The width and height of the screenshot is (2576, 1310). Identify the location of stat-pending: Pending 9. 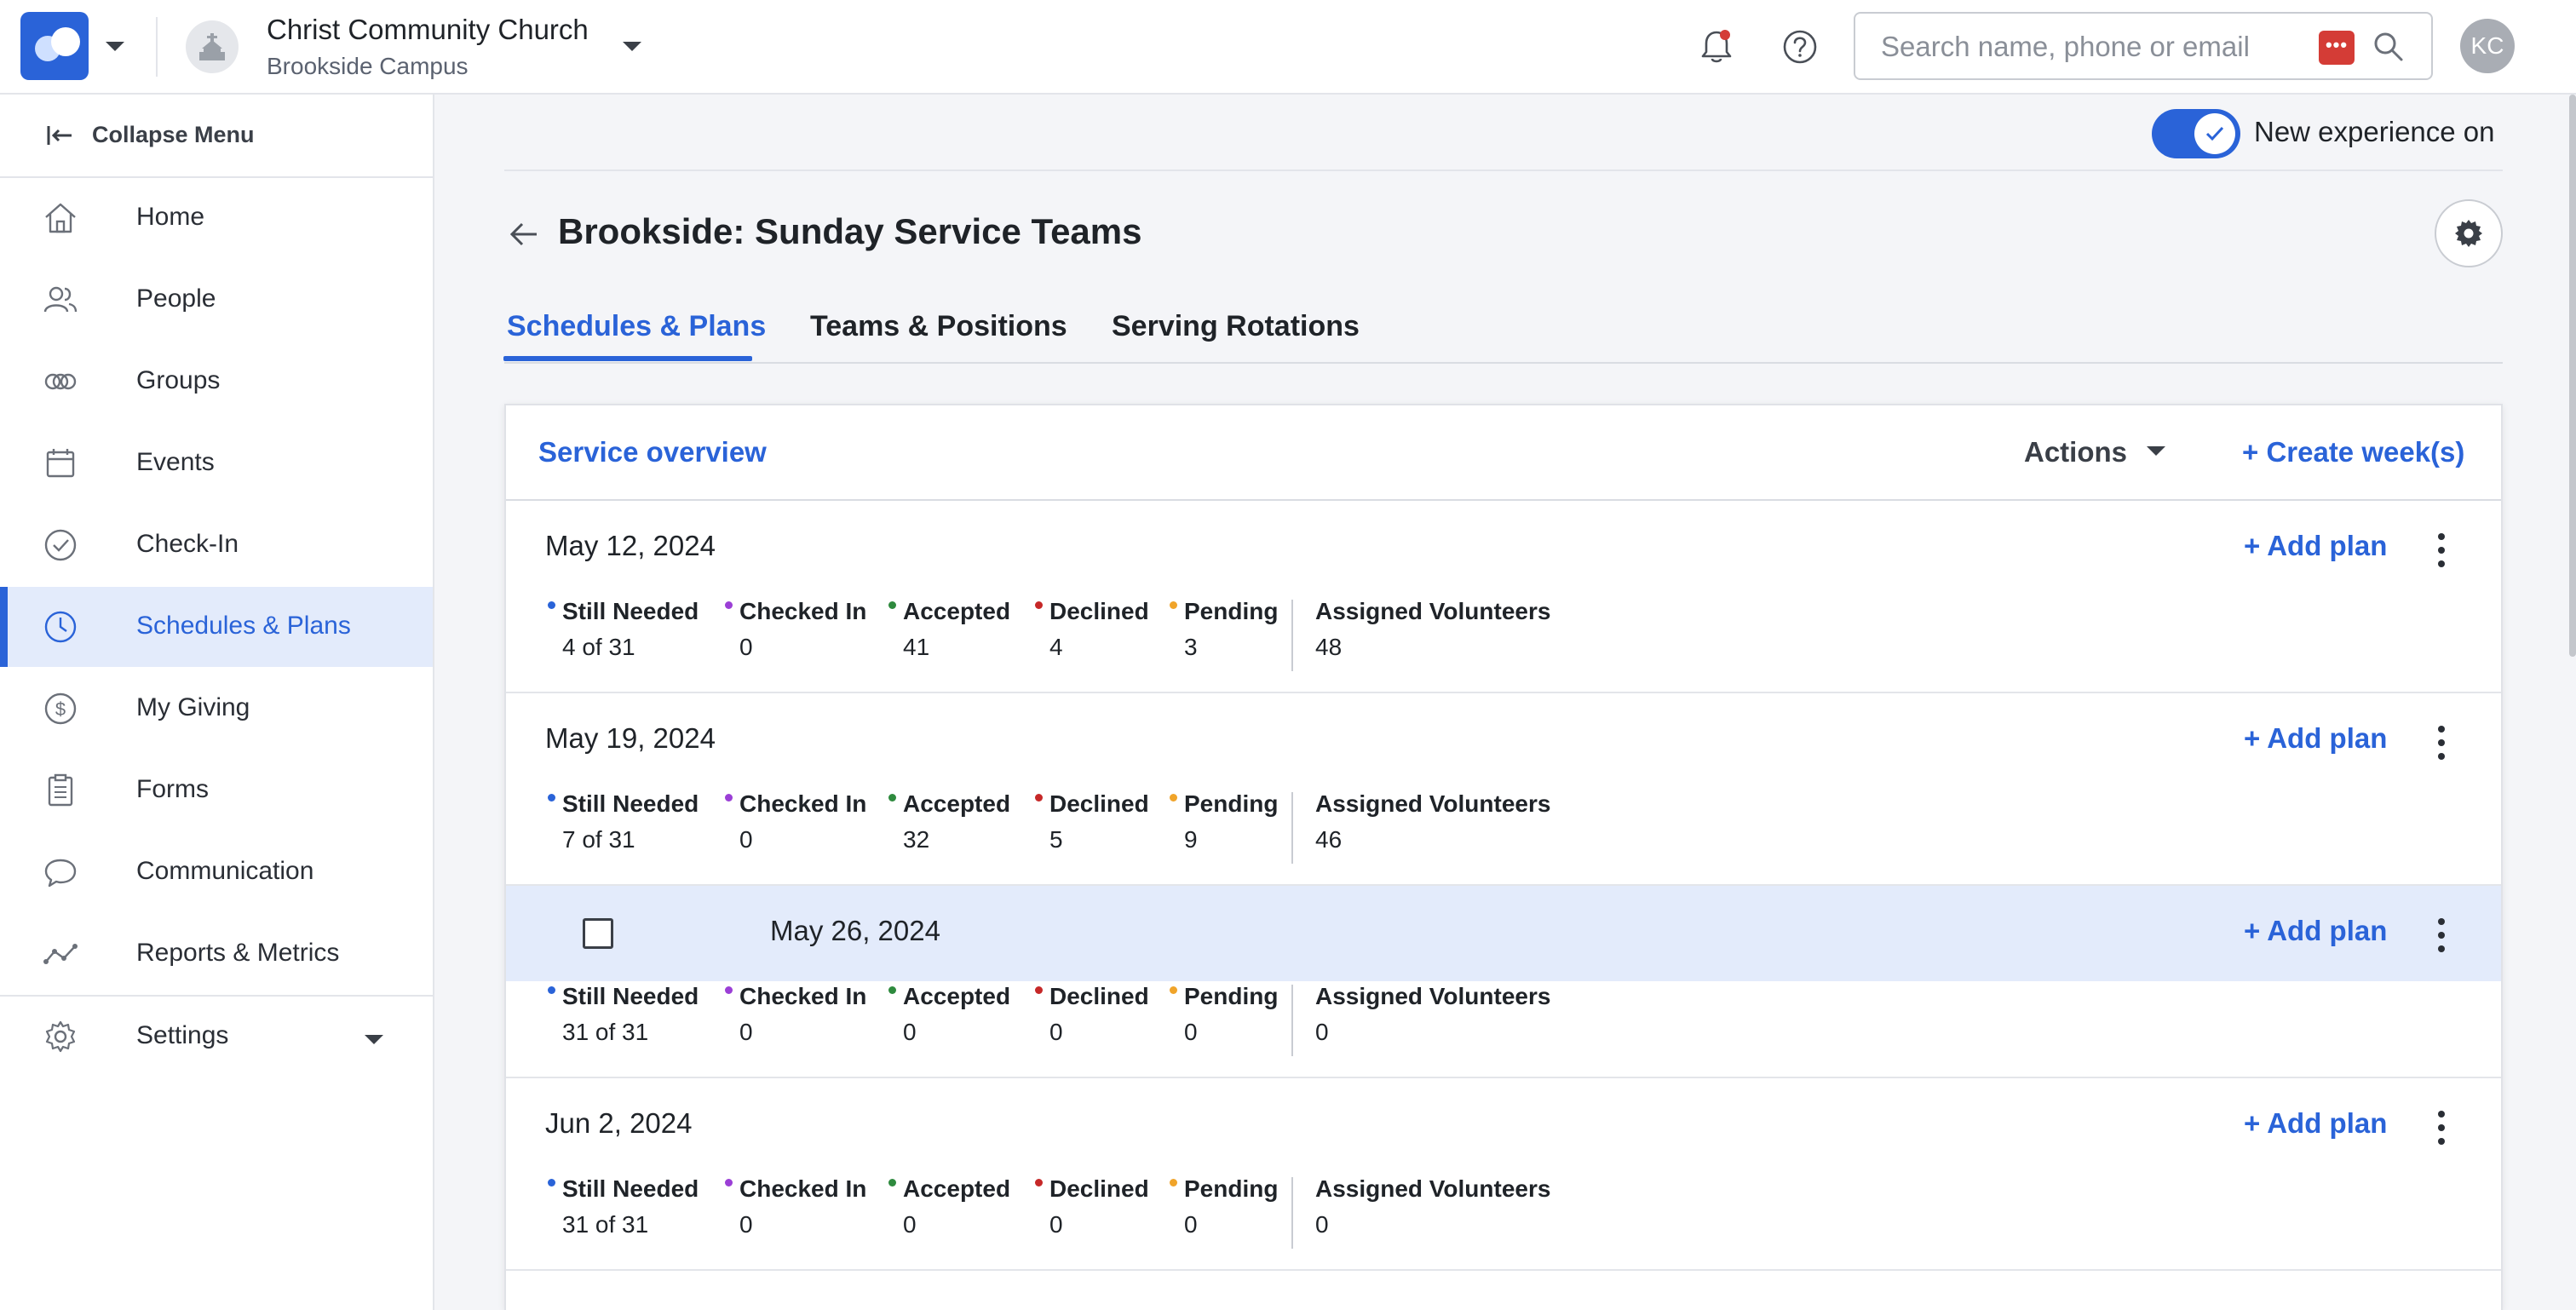
(1224, 821).